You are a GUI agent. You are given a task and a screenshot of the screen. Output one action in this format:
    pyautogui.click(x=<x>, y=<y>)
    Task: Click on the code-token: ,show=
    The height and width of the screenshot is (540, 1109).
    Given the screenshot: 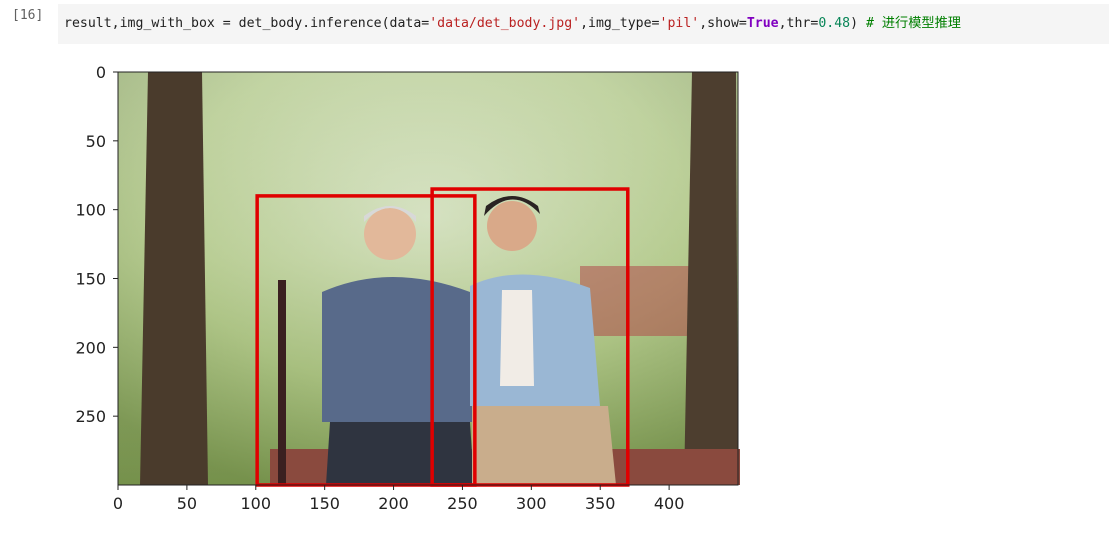 What is the action you would take?
    pyautogui.click(x=723, y=23)
    